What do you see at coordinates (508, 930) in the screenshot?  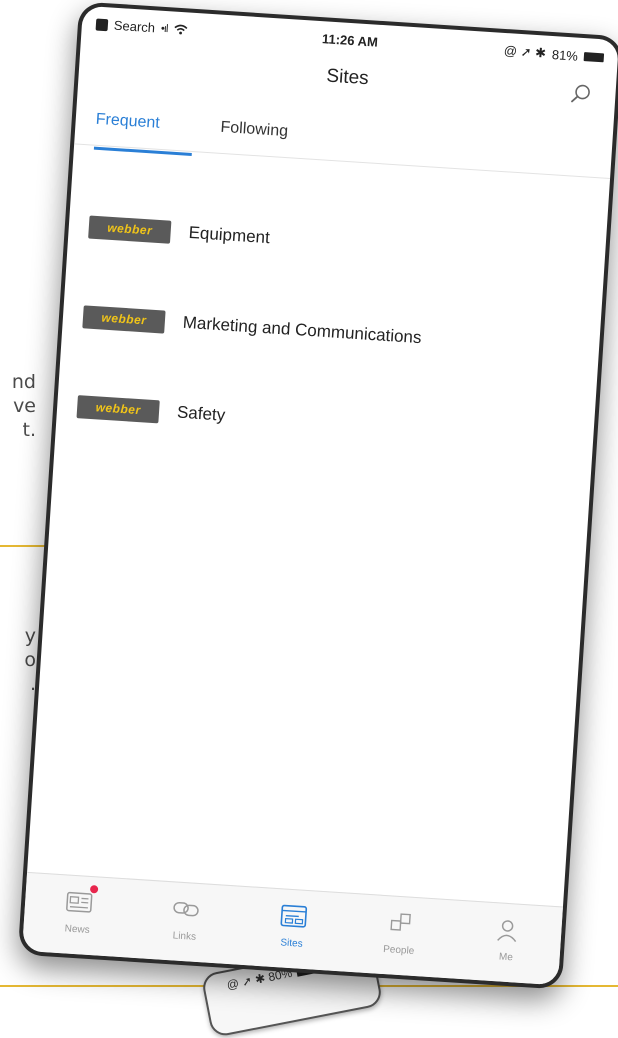 I see `person-icon` at bounding box center [508, 930].